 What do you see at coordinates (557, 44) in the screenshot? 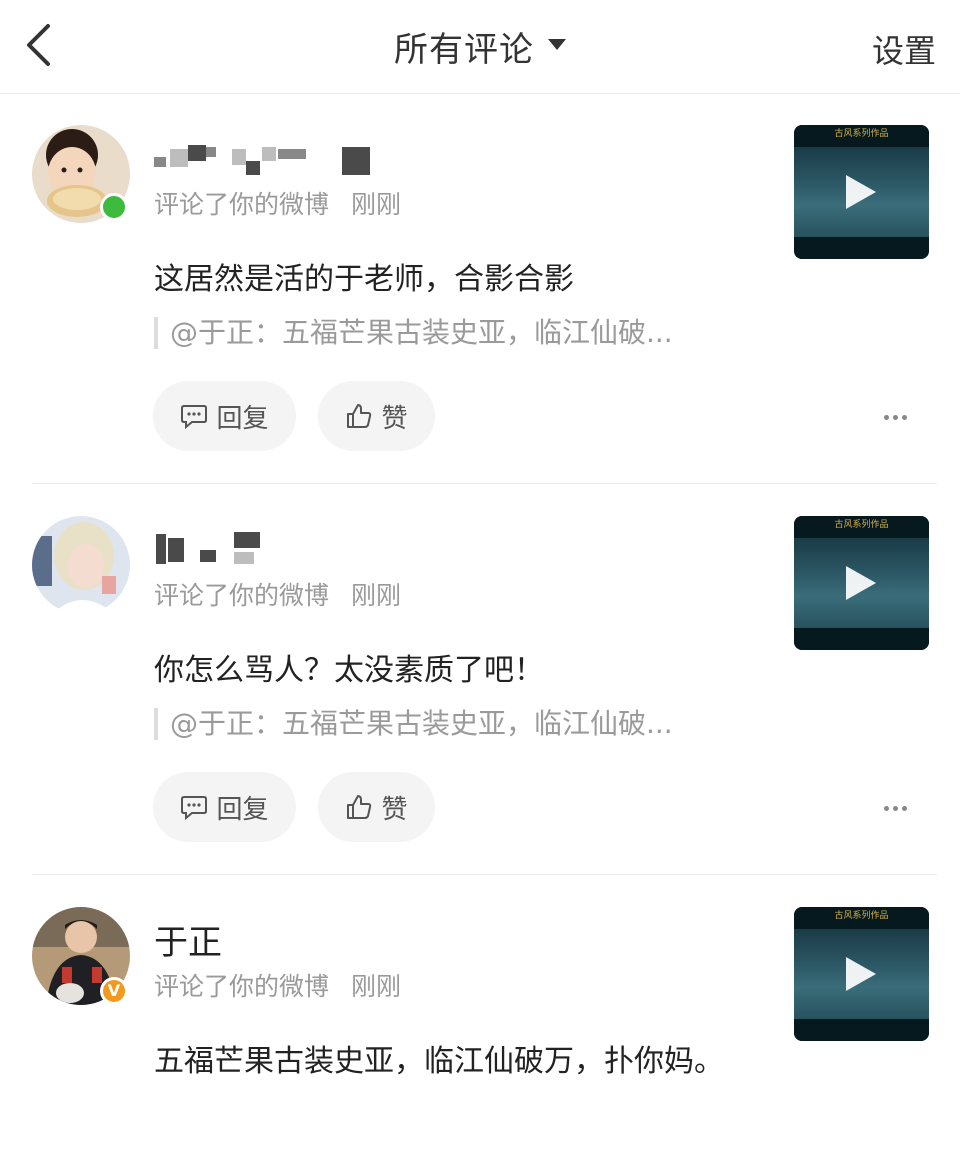
I see `caret-down-icon` at bounding box center [557, 44].